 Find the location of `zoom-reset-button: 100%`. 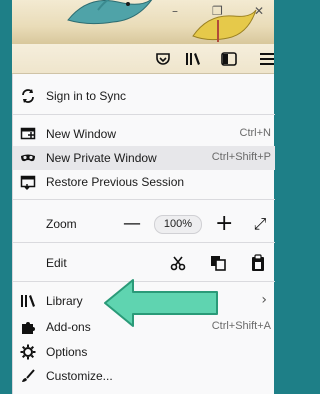

zoom-reset-button: 100% is located at coordinates (178, 224).